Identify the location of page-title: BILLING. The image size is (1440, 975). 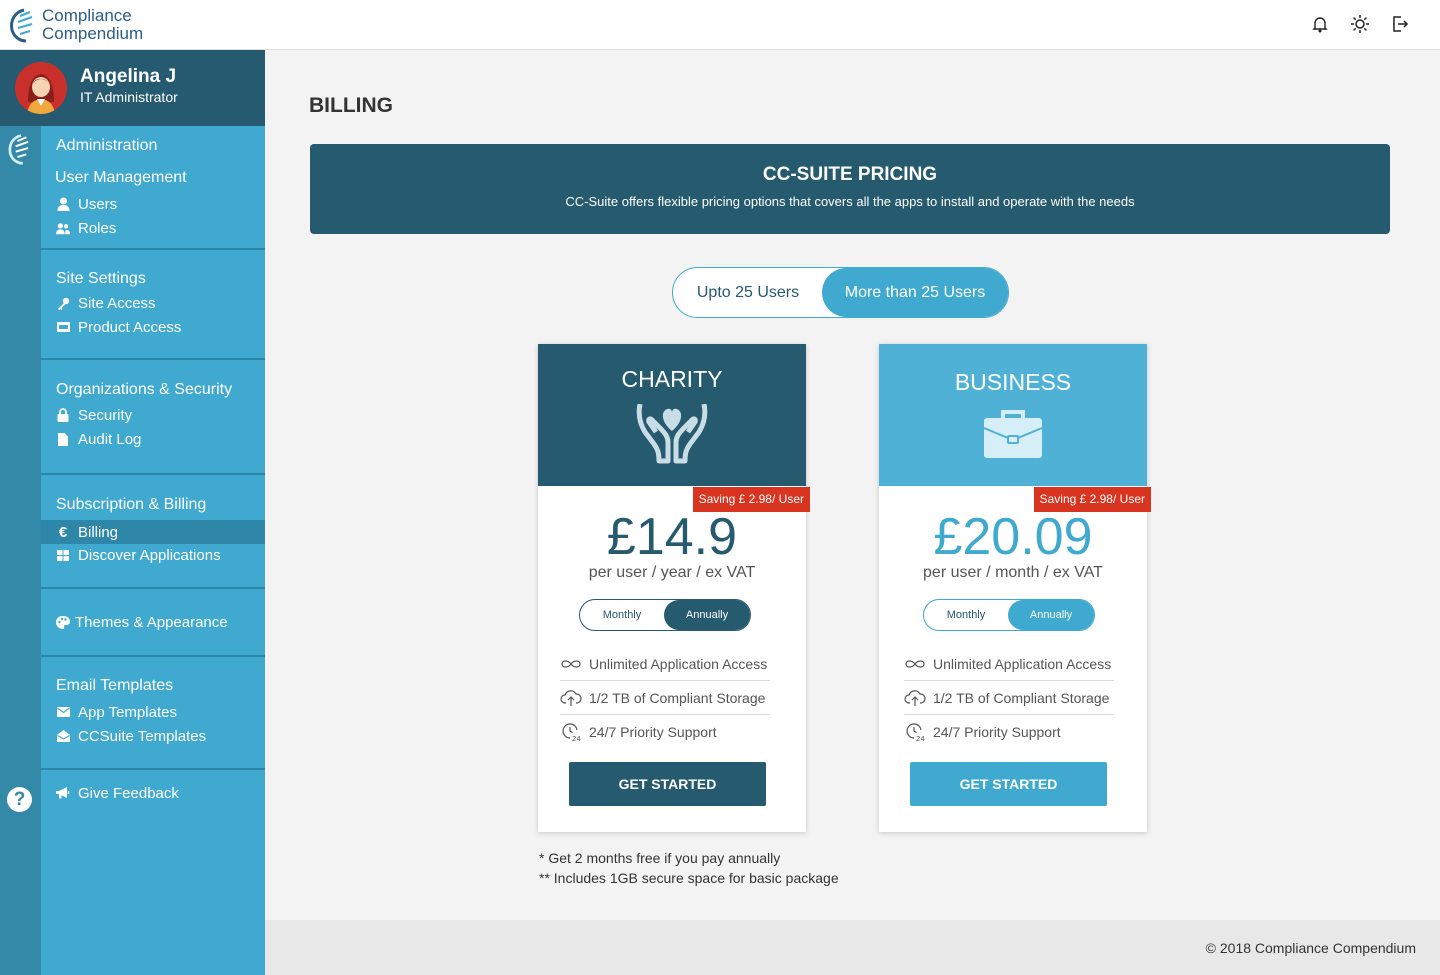
(351, 105).